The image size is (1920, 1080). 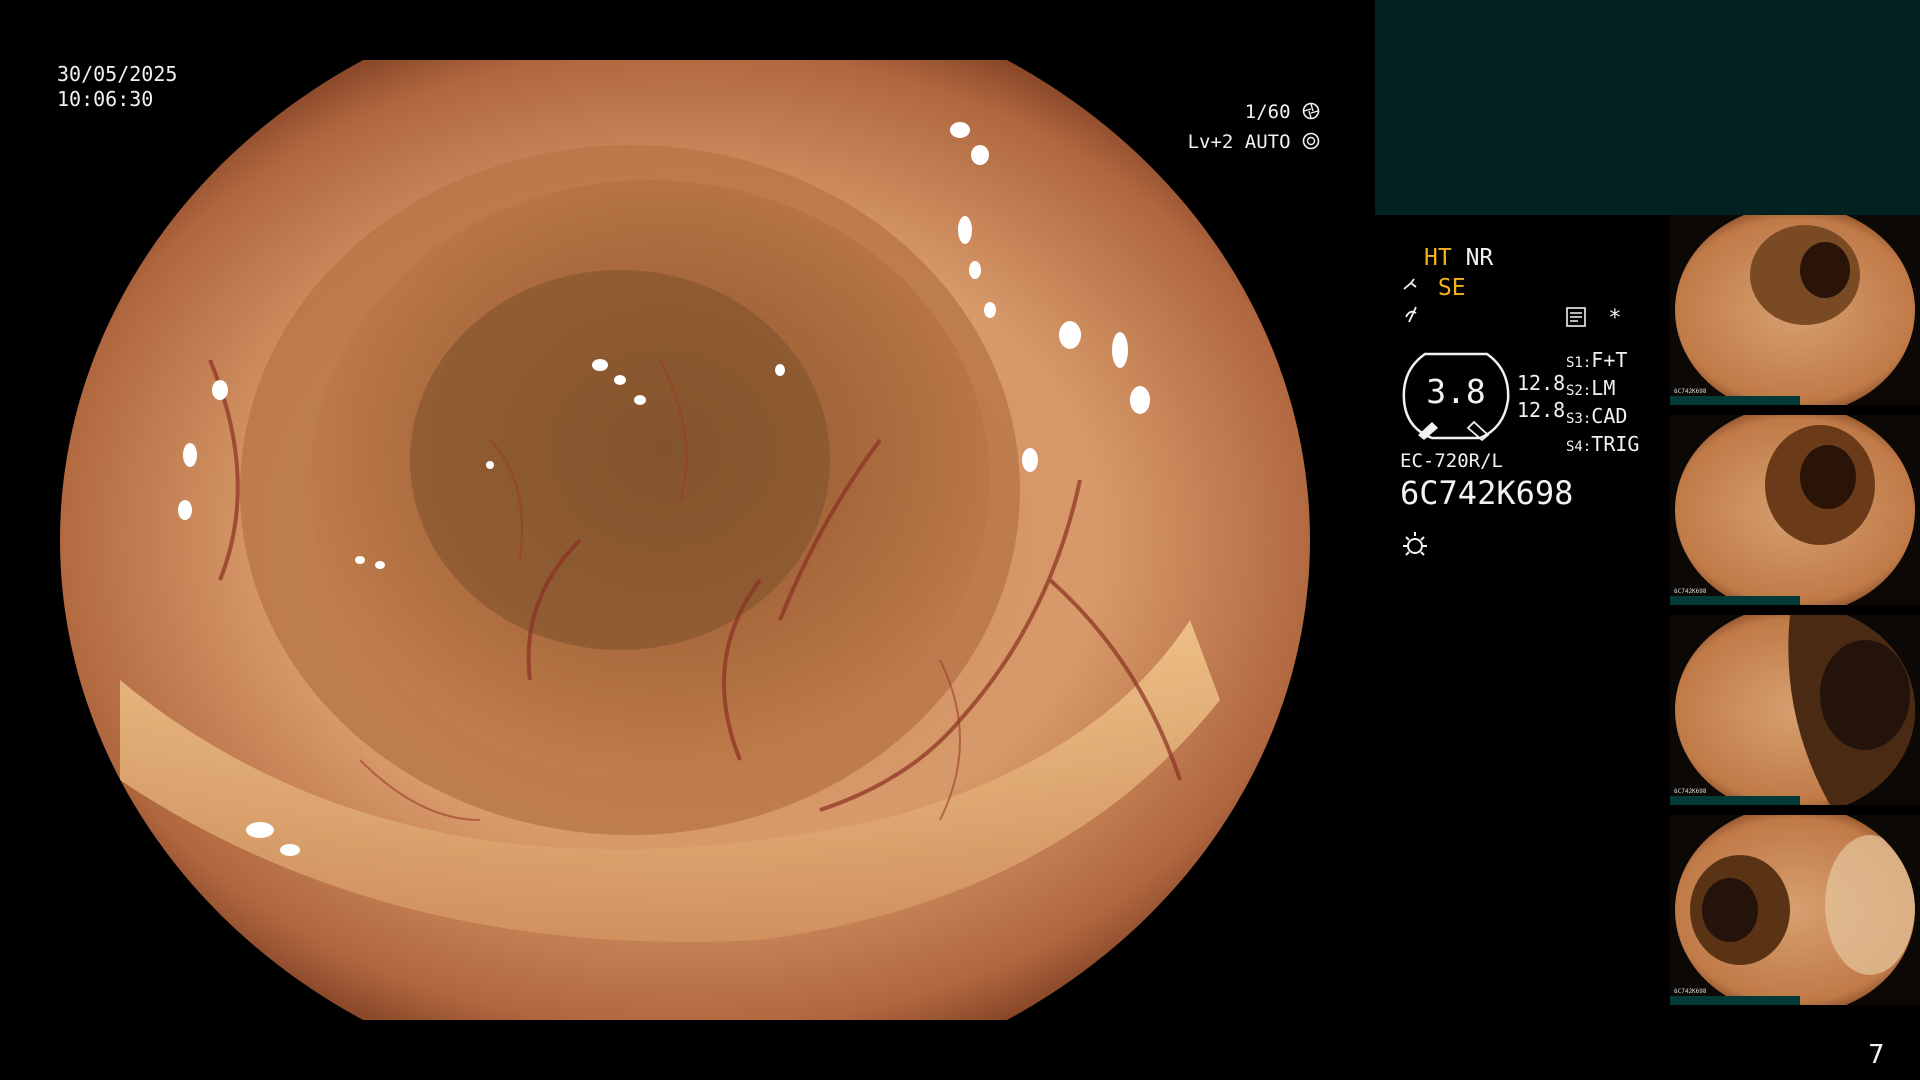 I want to click on datetime-overlay: 30/05/2025 10:06:30, so click(x=117, y=87).